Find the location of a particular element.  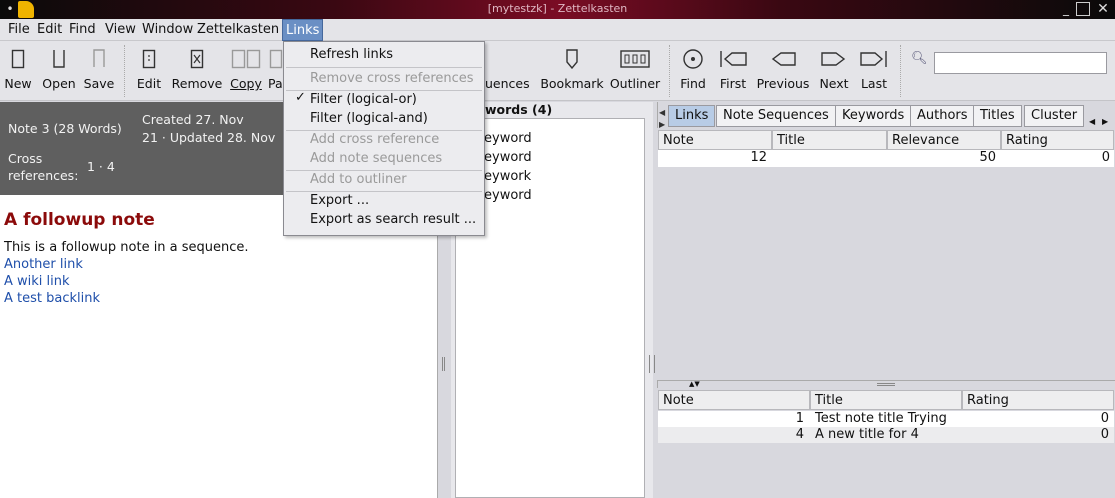

bookmark-button: Bookmark is located at coordinates (572, 71).